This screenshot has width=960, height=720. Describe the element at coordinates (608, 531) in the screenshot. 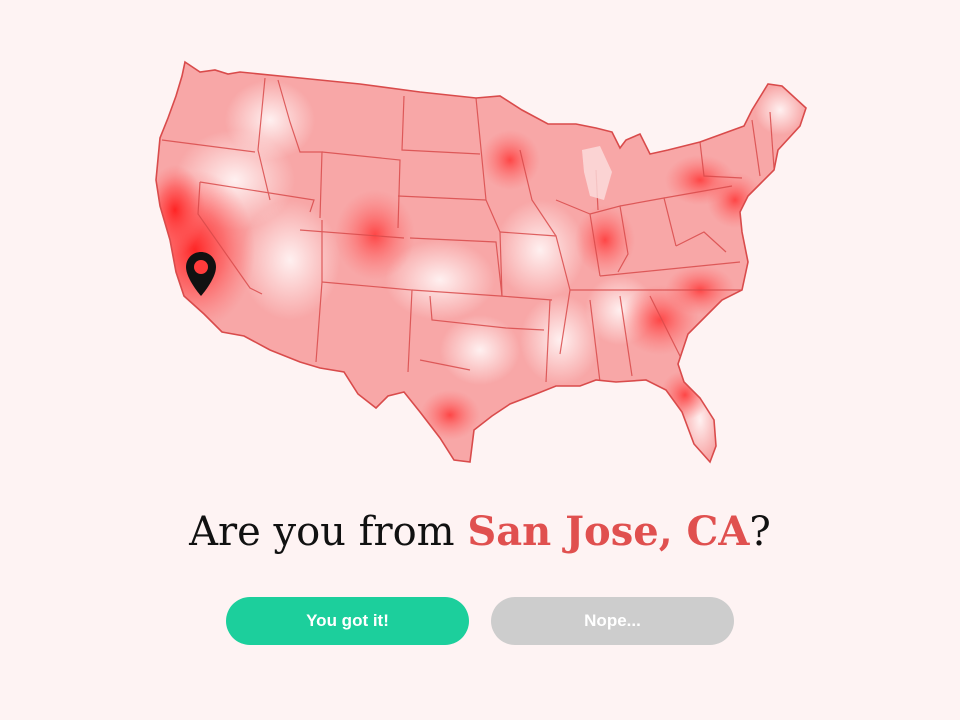

I see `detected-city: San Jose, CA` at that location.